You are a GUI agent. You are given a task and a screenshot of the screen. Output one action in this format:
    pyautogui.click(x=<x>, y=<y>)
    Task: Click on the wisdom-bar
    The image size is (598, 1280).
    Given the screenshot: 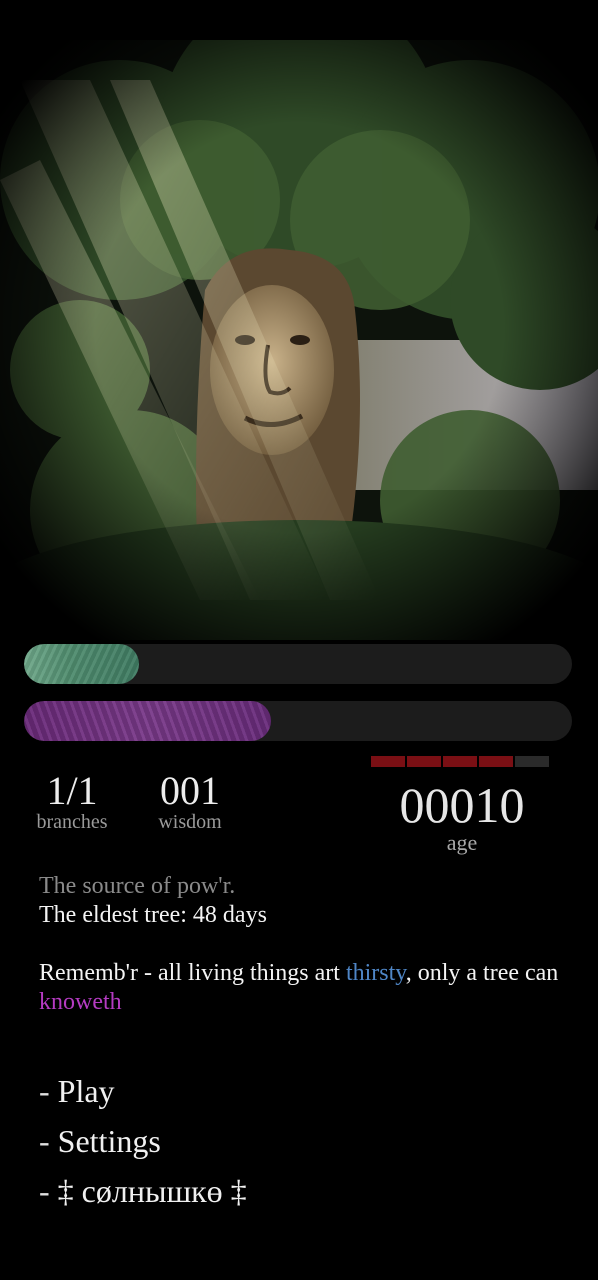 What is the action you would take?
    pyautogui.click(x=298, y=721)
    